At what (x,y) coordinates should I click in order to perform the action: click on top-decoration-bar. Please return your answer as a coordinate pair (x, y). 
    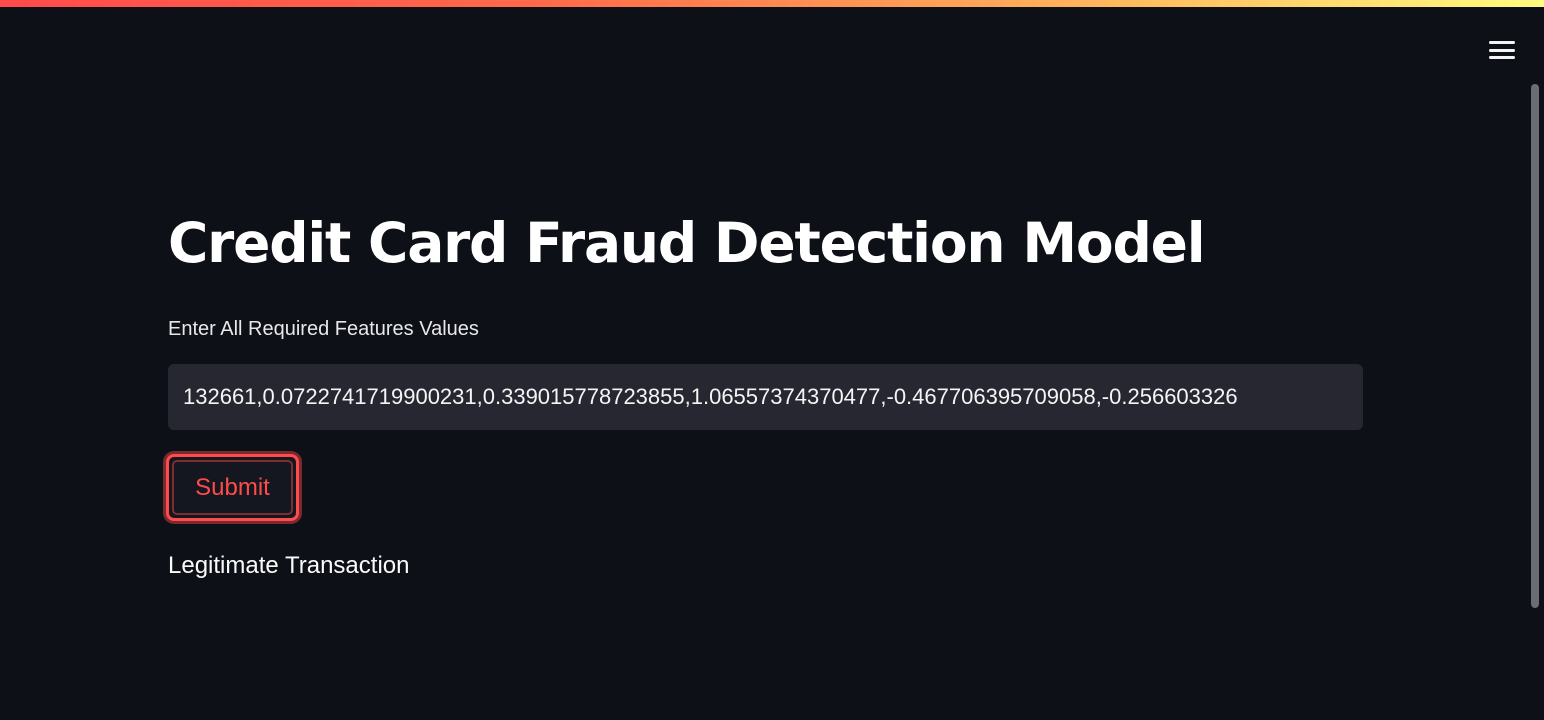
    Looking at the image, I should click on (772, 3).